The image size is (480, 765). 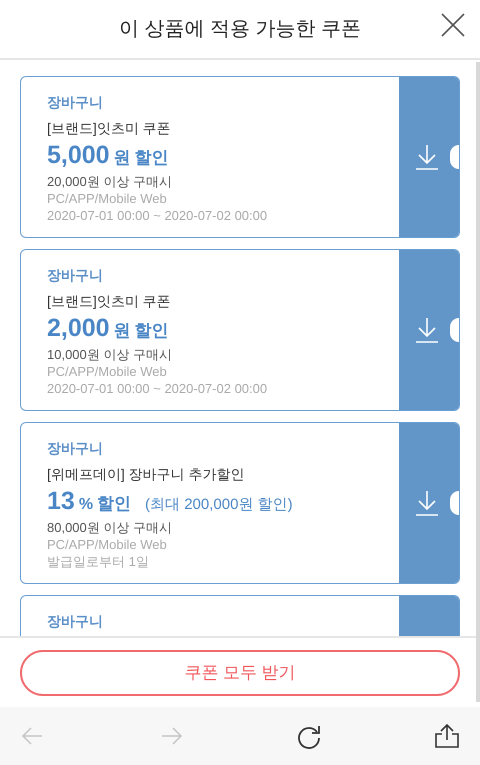 What do you see at coordinates (109, 181) in the screenshot?
I see `purchase-condition: 20,000원 이상 구매시` at bounding box center [109, 181].